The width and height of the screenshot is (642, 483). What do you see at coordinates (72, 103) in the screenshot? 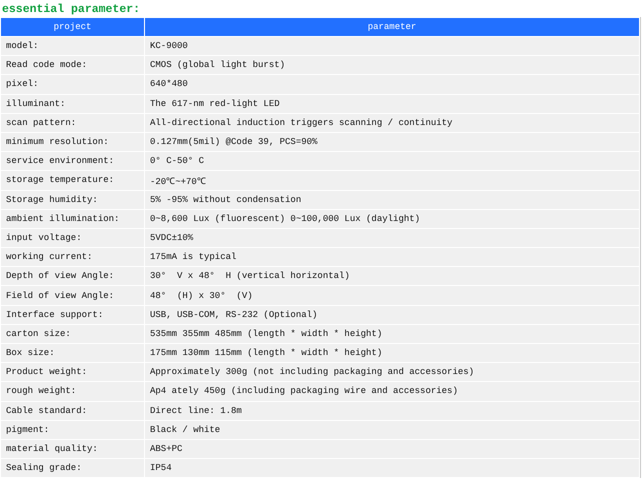
I see `table-cell: illuminant:` at bounding box center [72, 103].